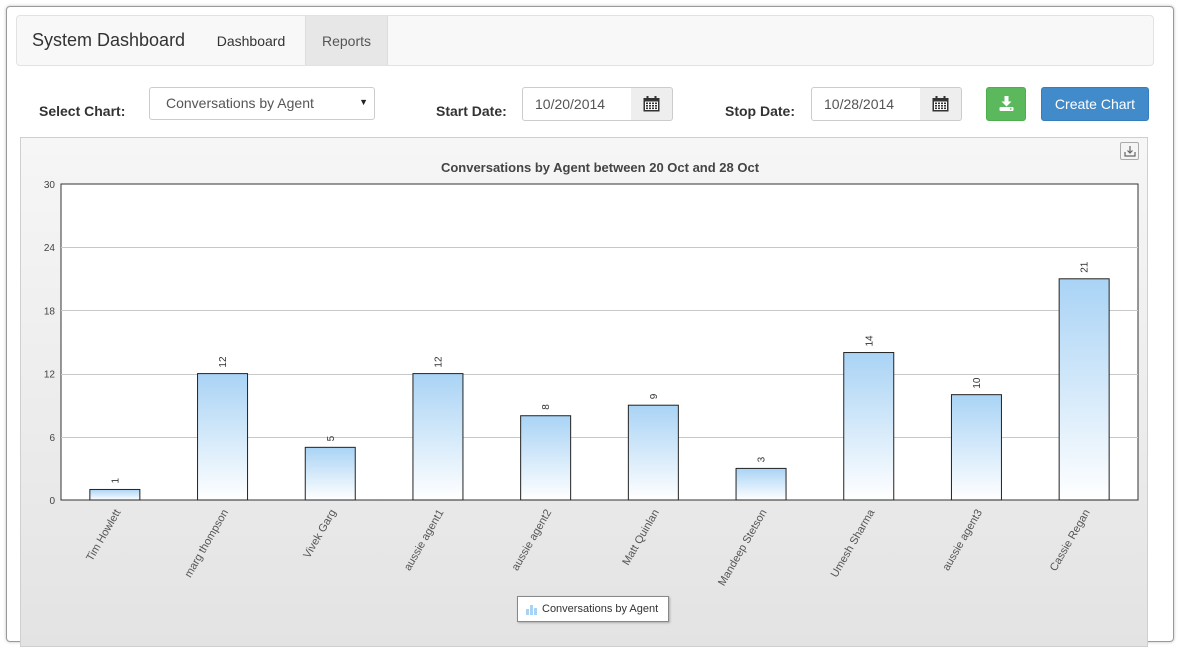 The width and height of the screenshot is (1181, 649). Describe the element at coordinates (52, 501) in the screenshot. I see `y-tick-label: 0` at that location.